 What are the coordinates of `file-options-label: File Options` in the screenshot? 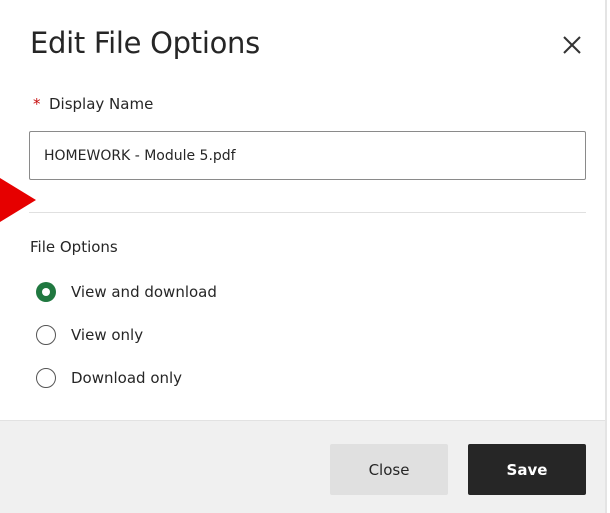 It's located at (74, 247).